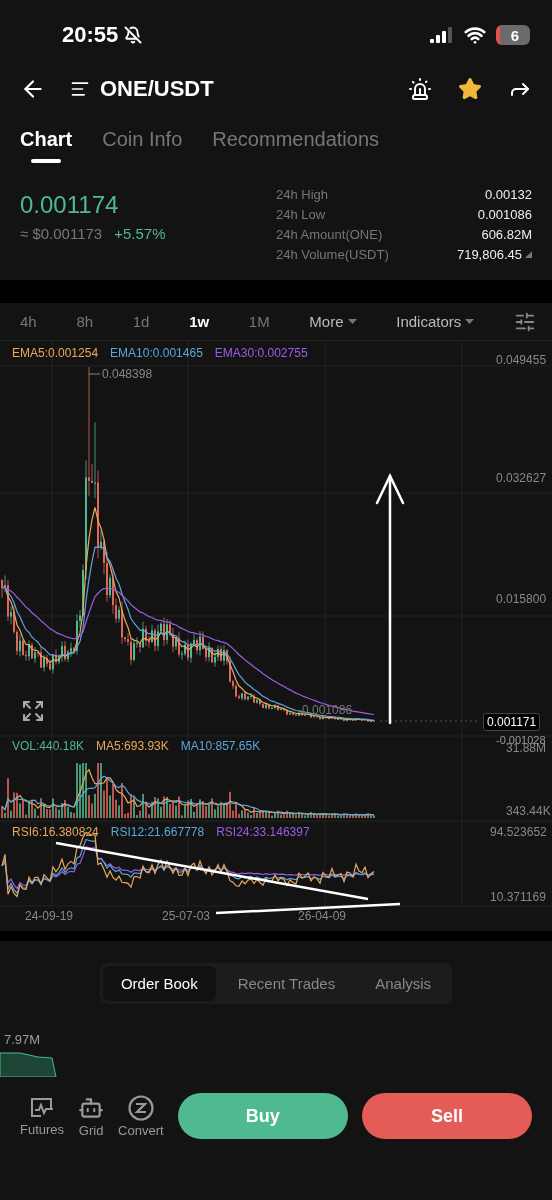 The height and width of the screenshot is (1200, 552). What do you see at coordinates (442, 35) in the screenshot?
I see `signal-icon` at bounding box center [442, 35].